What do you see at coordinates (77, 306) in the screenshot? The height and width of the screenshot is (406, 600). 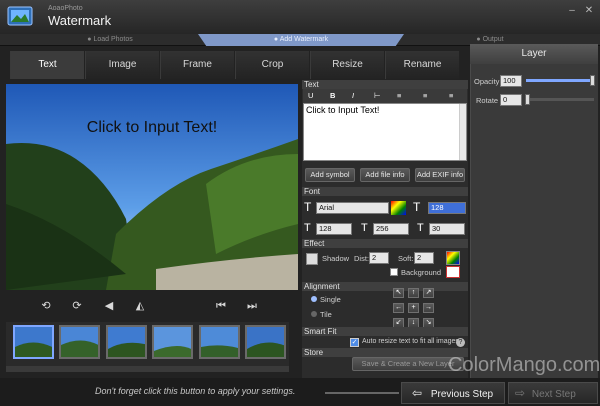 I see `rotate-right-icon: ⟳` at bounding box center [77, 306].